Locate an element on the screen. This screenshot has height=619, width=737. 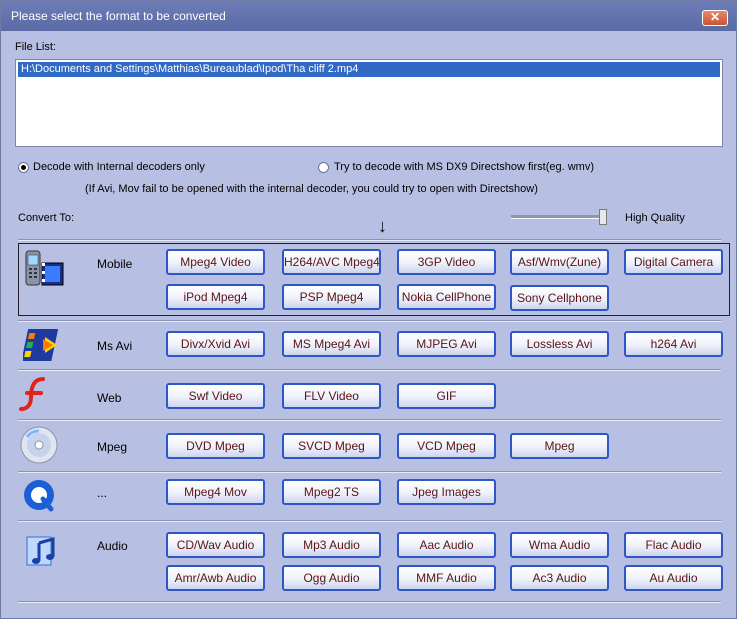
au-audio-button: Au Audio is located at coordinates (673, 578).